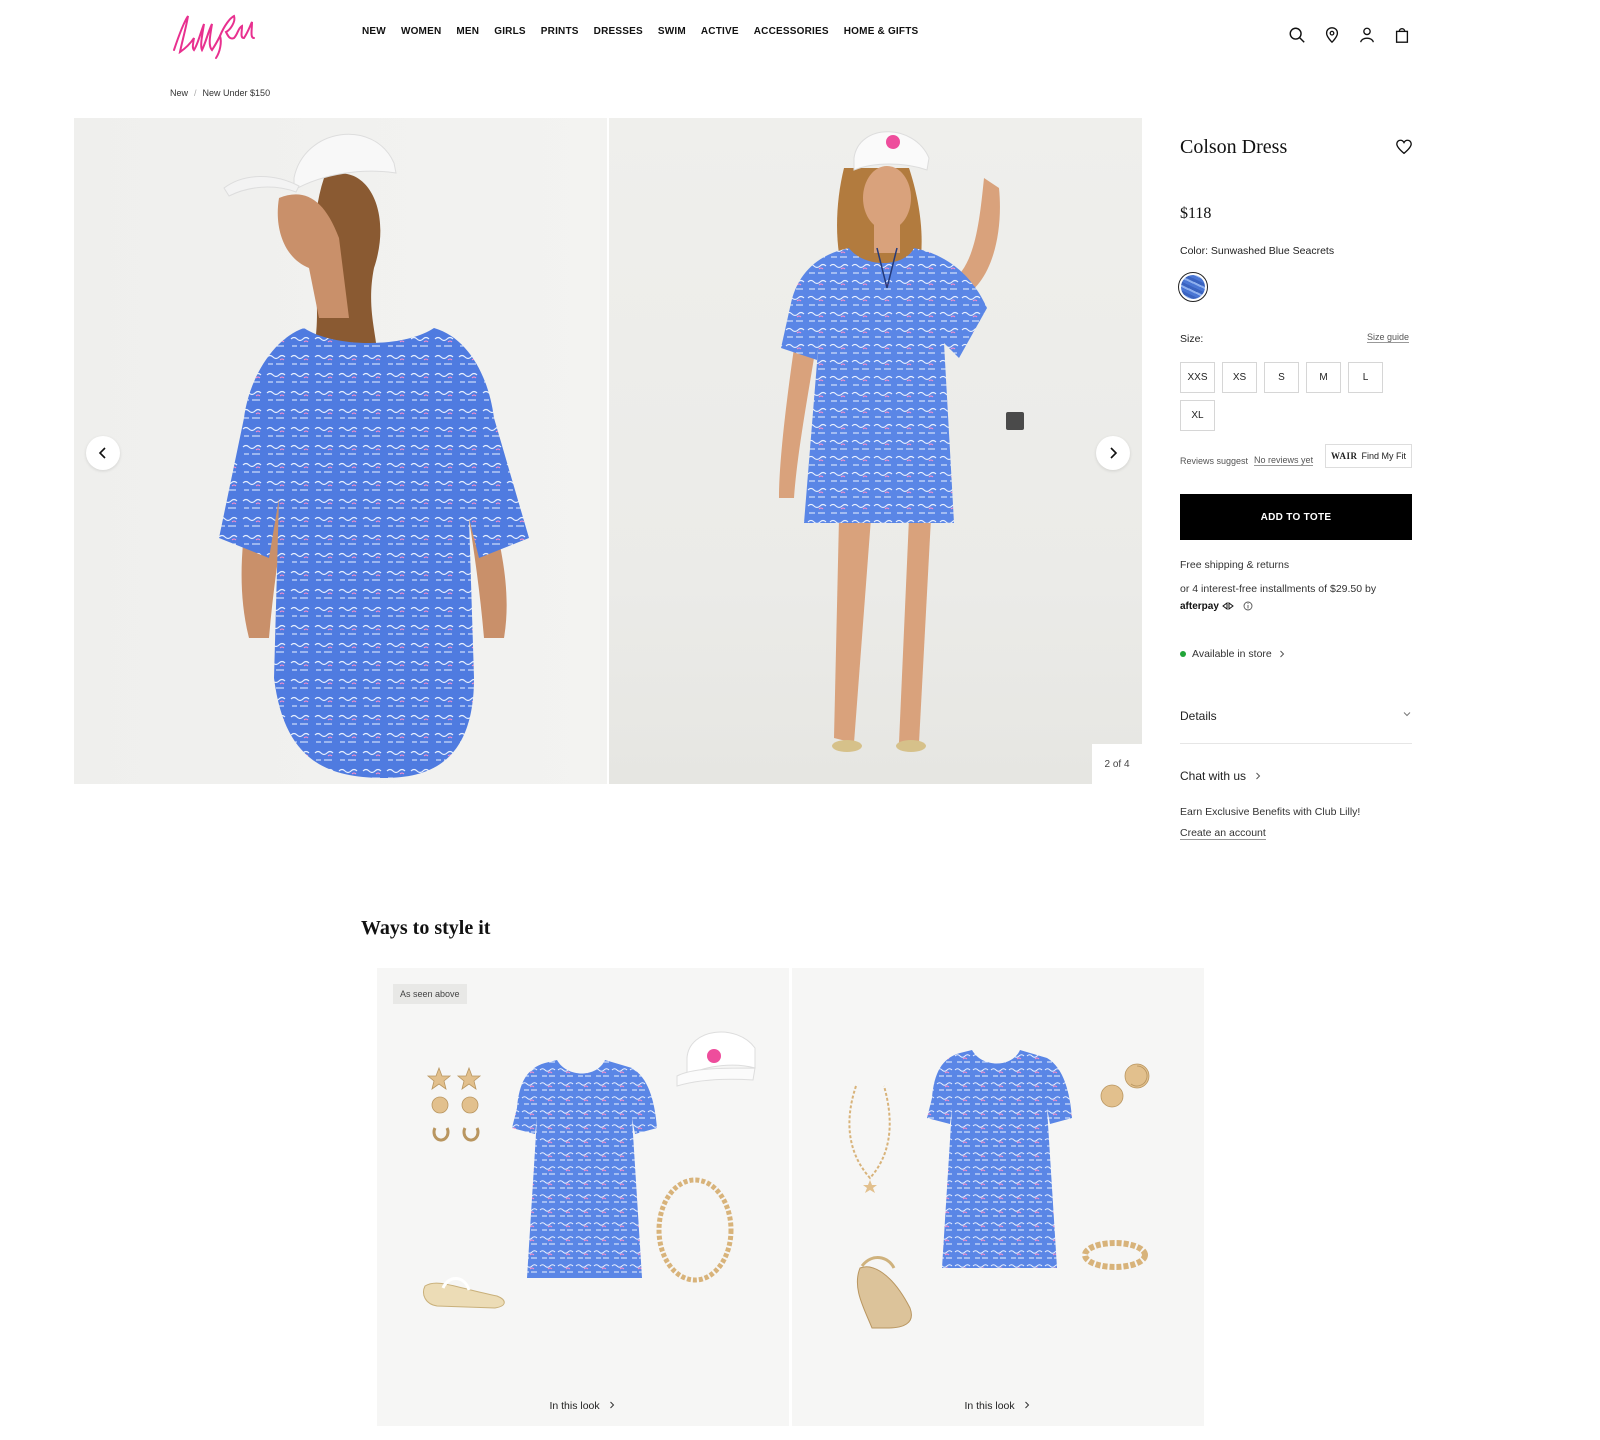 This screenshot has height=1440, width=1600. What do you see at coordinates (1196, 213) in the screenshot?
I see `product-price: $118` at bounding box center [1196, 213].